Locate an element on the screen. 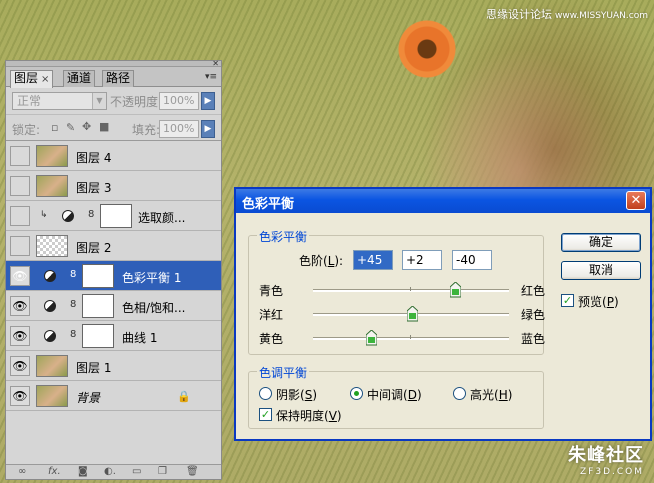  cancel-button: 取消 is located at coordinates (601, 270).